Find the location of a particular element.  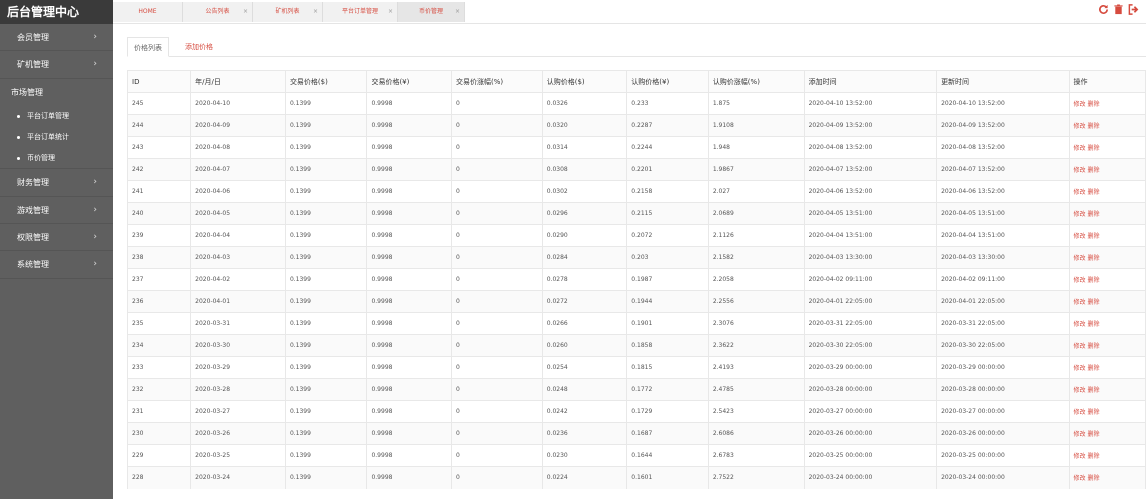

table-cell: 2.1582 is located at coordinates (756, 257).